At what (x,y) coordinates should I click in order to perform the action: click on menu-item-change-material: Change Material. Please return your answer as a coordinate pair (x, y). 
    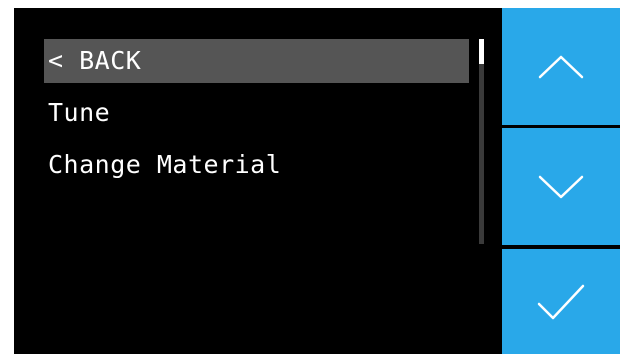
    Looking at the image, I should click on (256, 165).